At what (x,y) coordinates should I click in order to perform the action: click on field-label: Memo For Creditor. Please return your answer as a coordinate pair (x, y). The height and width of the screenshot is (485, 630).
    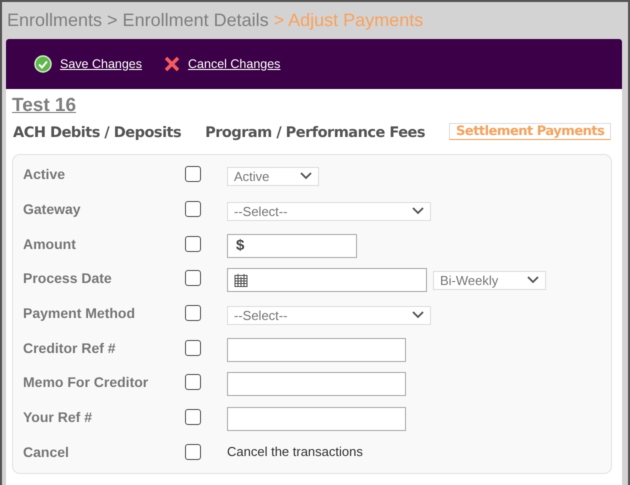
    Looking at the image, I should click on (86, 382).